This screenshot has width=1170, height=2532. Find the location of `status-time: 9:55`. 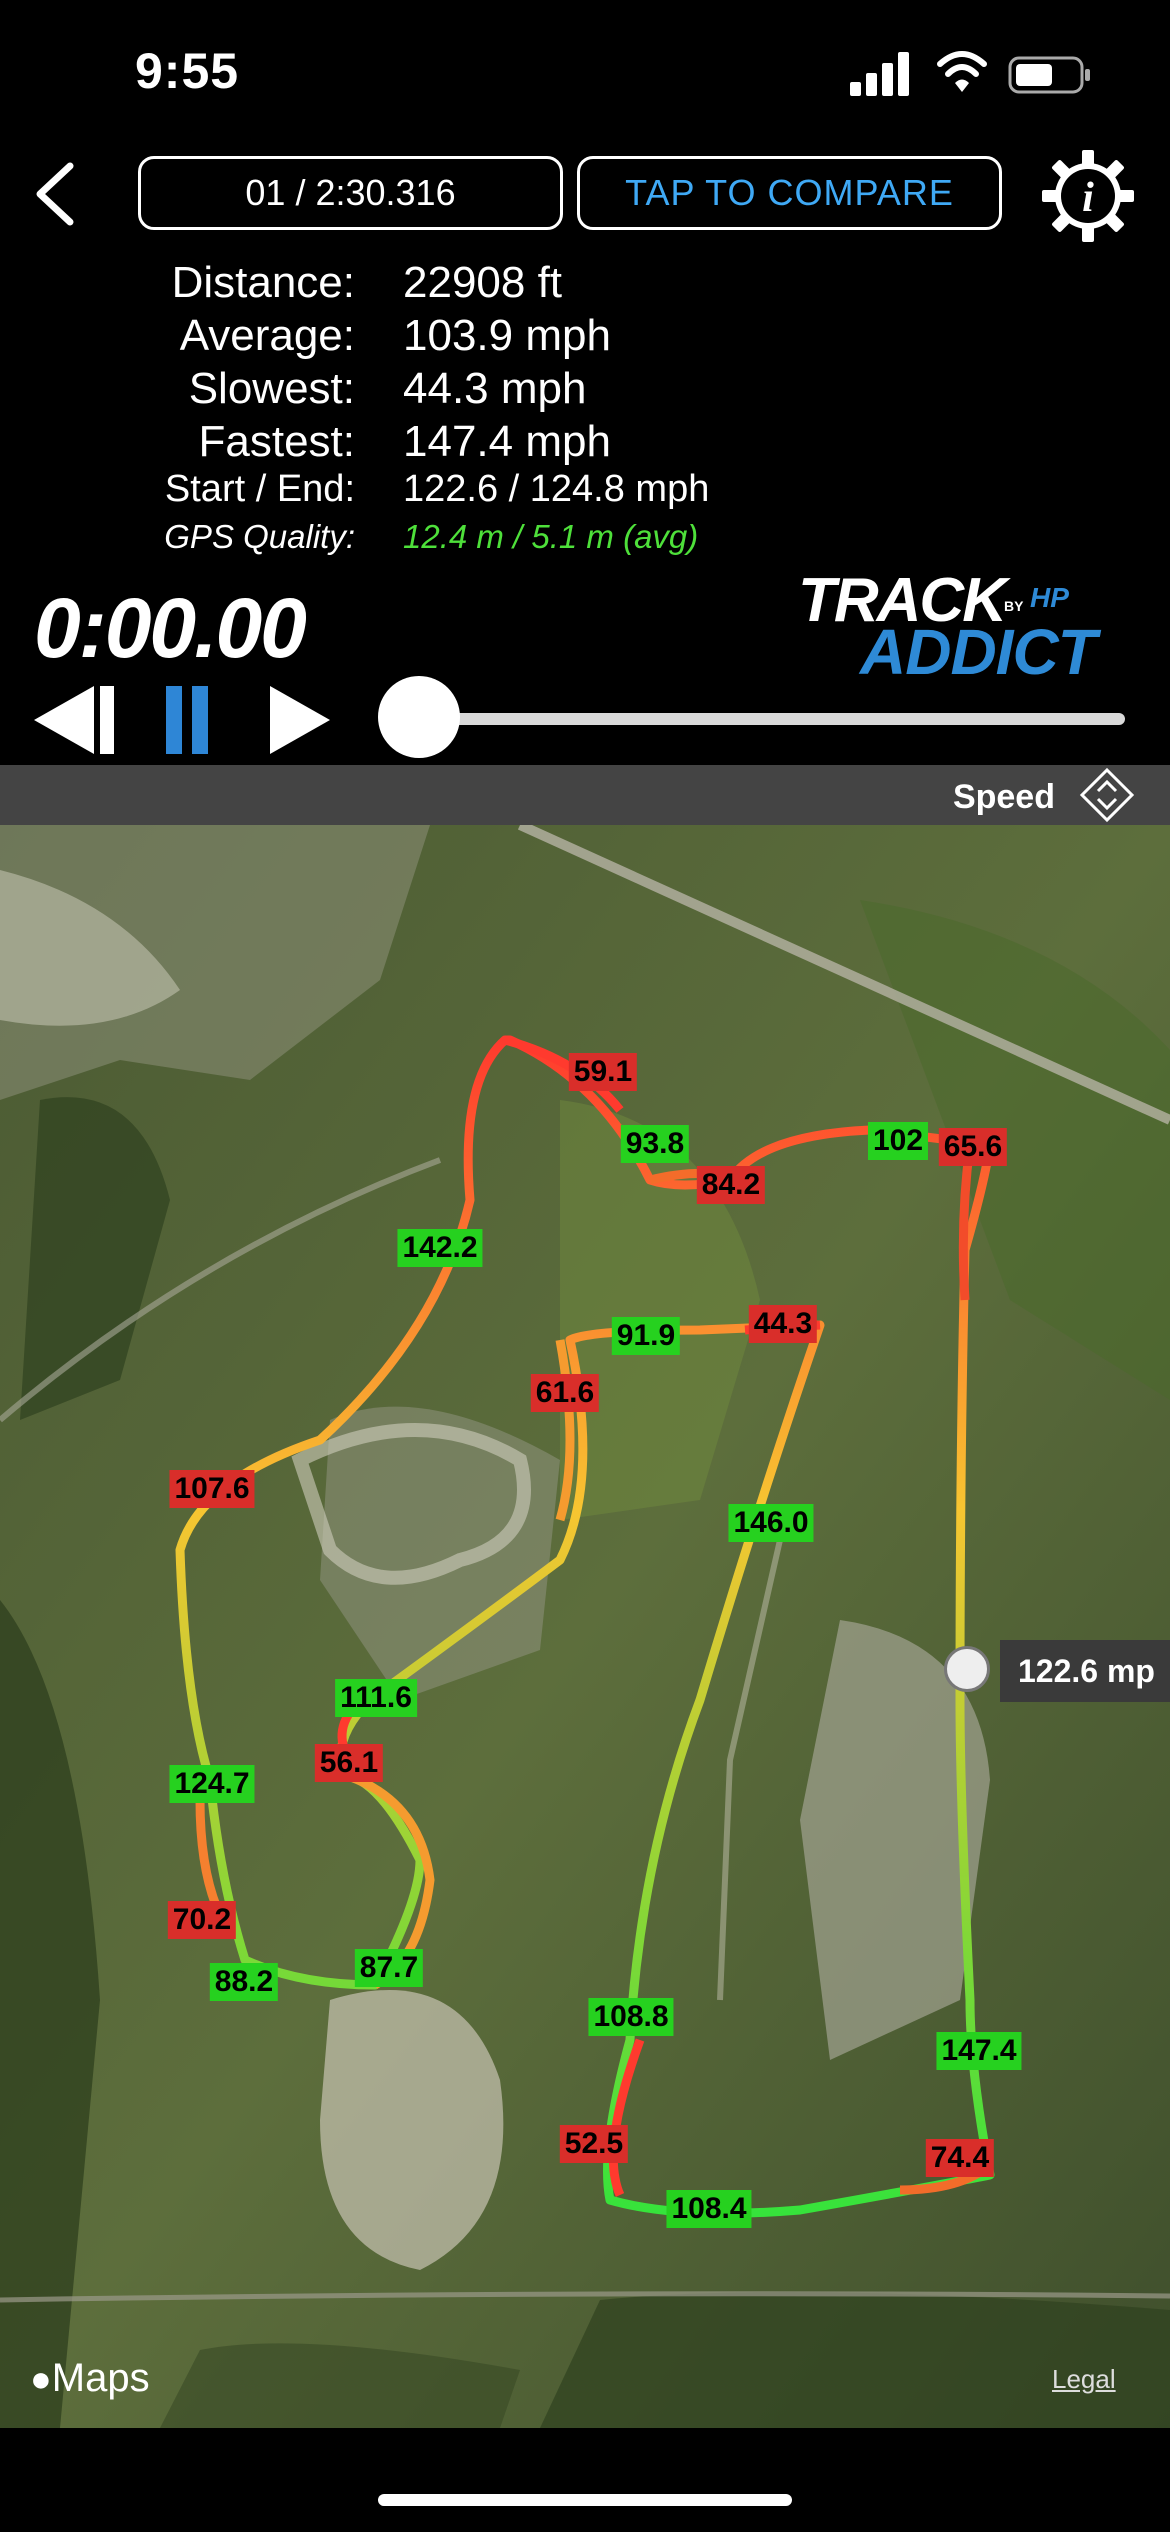

status-time: 9:55 is located at coordinates (187, 71).